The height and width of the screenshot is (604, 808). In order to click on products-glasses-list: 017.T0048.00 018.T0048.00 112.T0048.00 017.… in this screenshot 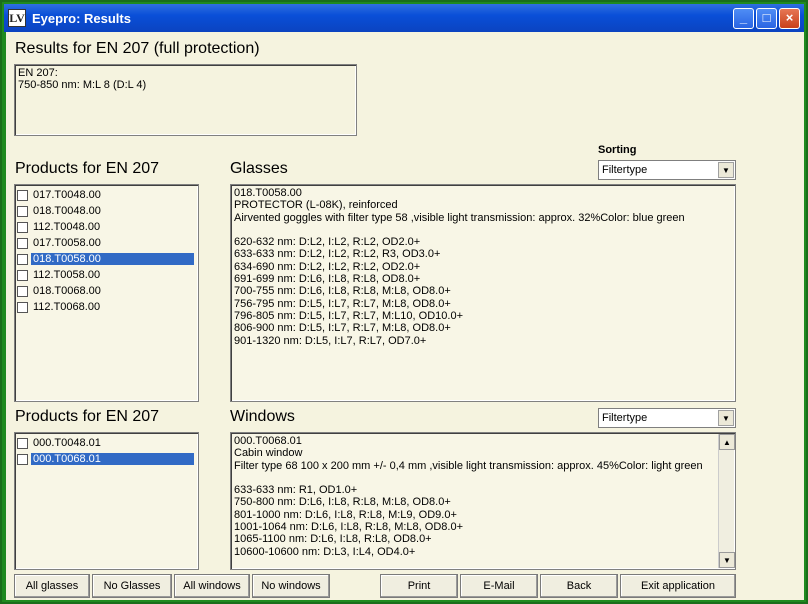, I will do `click(106, 293)`.